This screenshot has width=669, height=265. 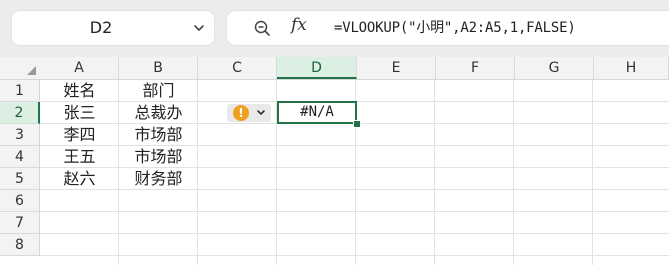 I want to click on row-header-6: 6, so click(x=20, y=201).